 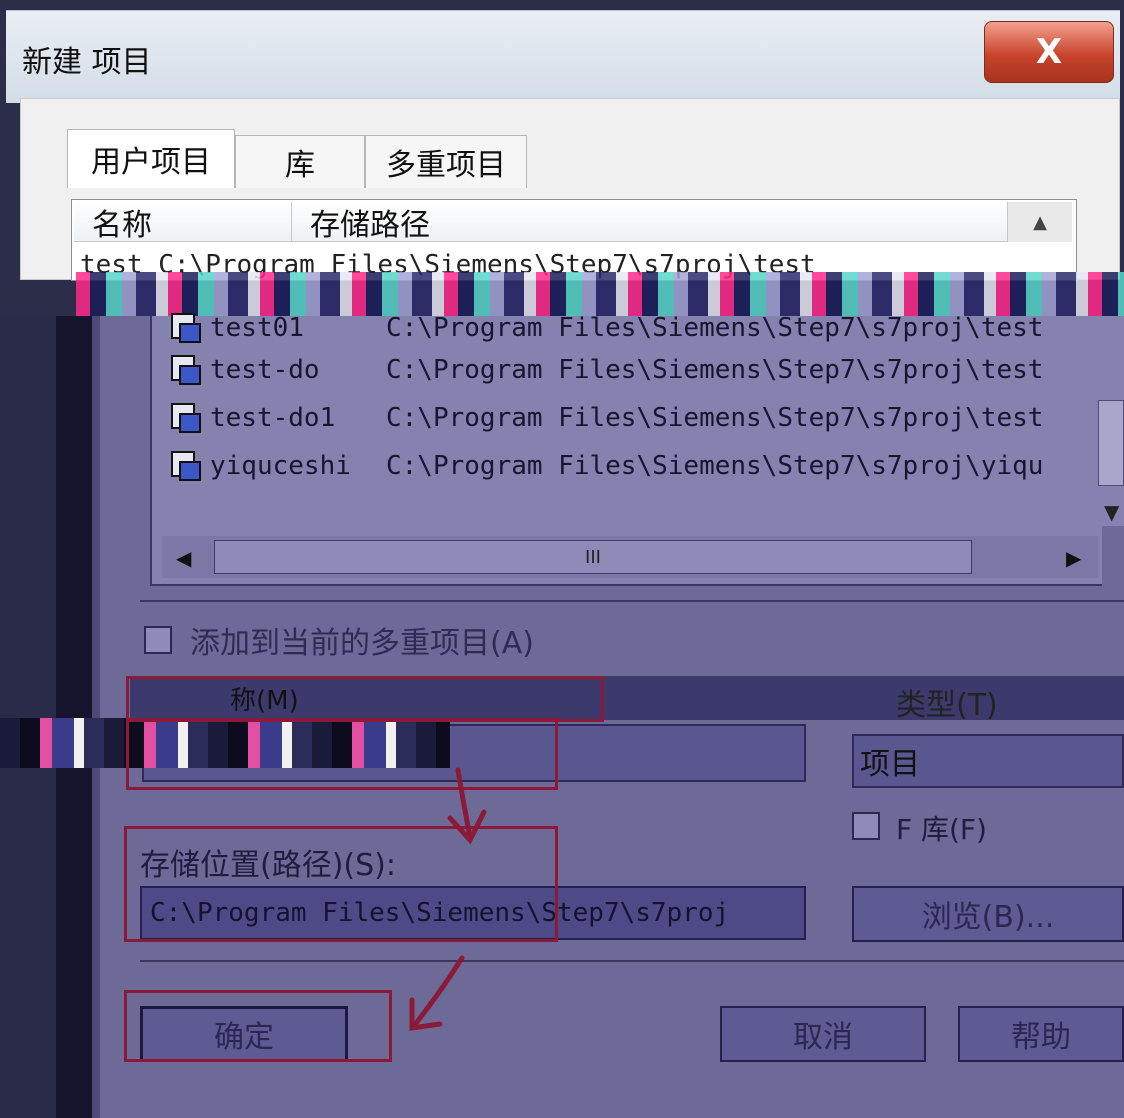 What do you see at coordinates (448, 899) in the screenshot?
I see `annotation-arrows` at bounding box center [448, 899].